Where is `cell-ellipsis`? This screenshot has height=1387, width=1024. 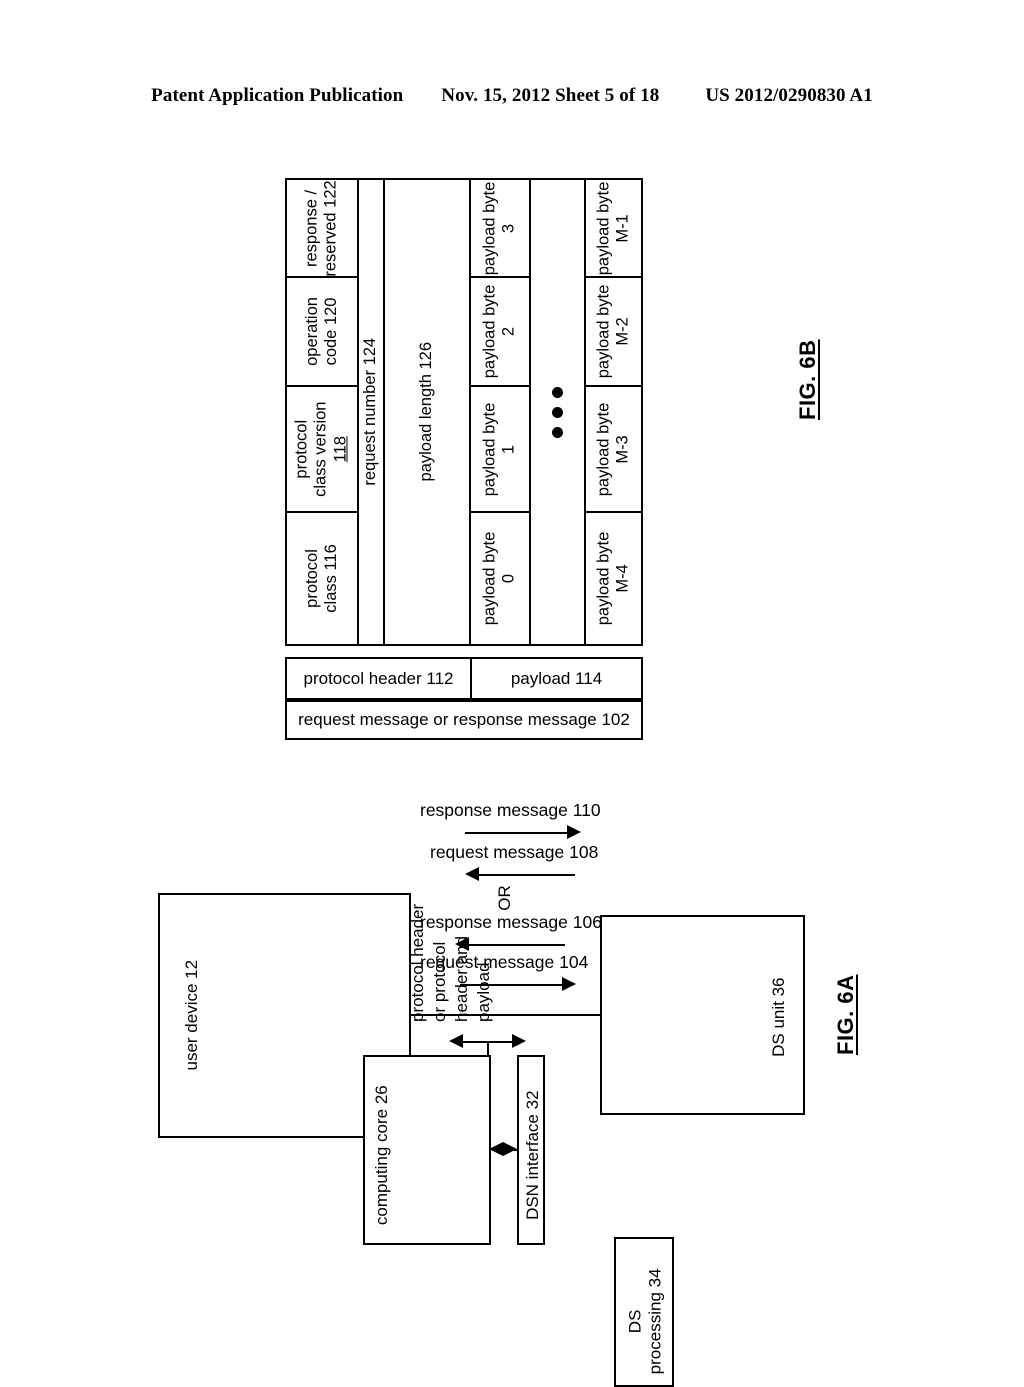
cell-ellipsis is located at coordinates (557, 412).